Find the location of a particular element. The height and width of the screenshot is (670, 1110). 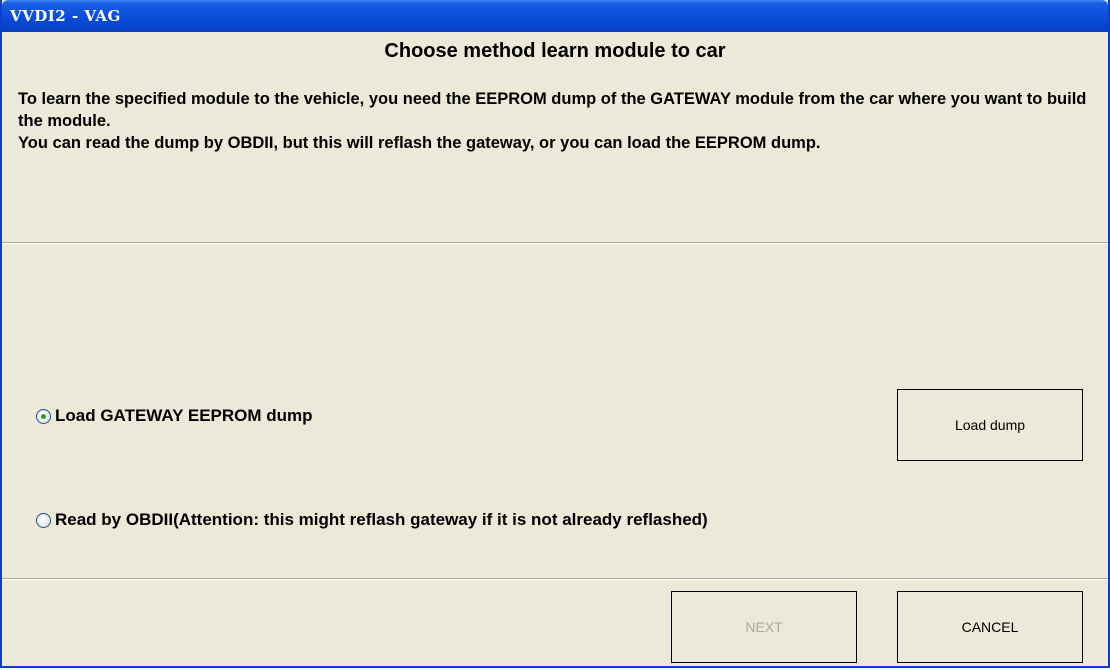

cancel-button-label: CANCEL is located at coordinates (990, 627).